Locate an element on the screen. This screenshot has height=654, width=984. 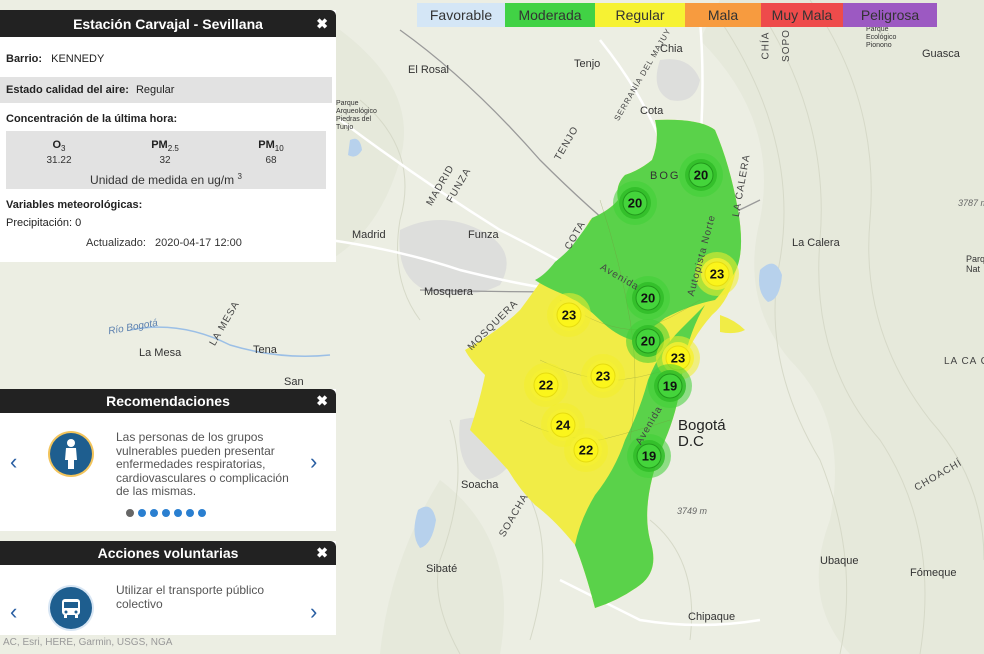
met-label-text: Variables meteorológicas: is located at coordinates (74, 205).